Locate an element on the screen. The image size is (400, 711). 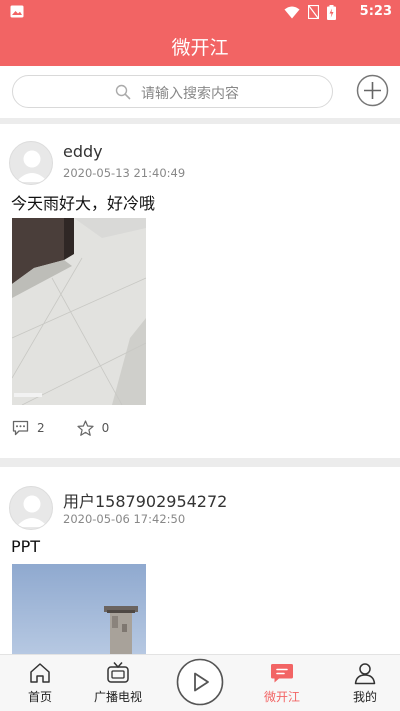
like-count: 0 is located at coordinates (105, 428).